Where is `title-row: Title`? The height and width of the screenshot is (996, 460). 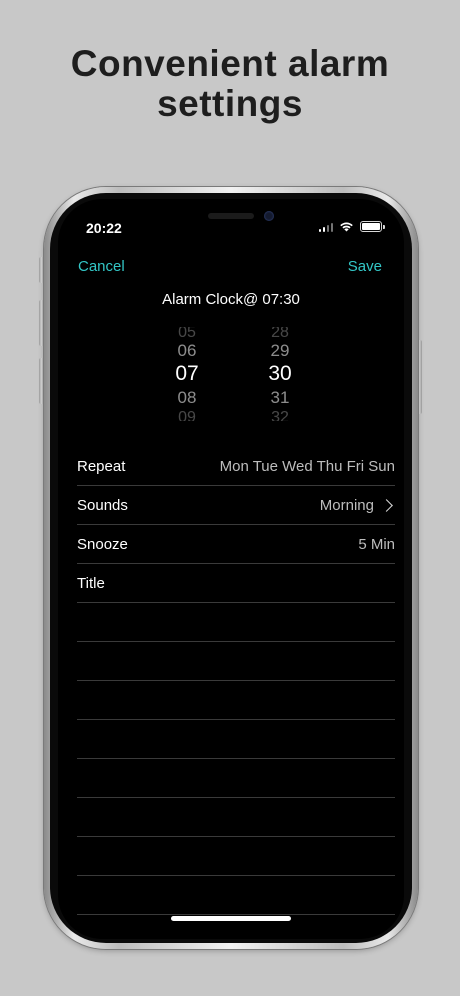 title-row: Title is located at coordinates (236, 583).